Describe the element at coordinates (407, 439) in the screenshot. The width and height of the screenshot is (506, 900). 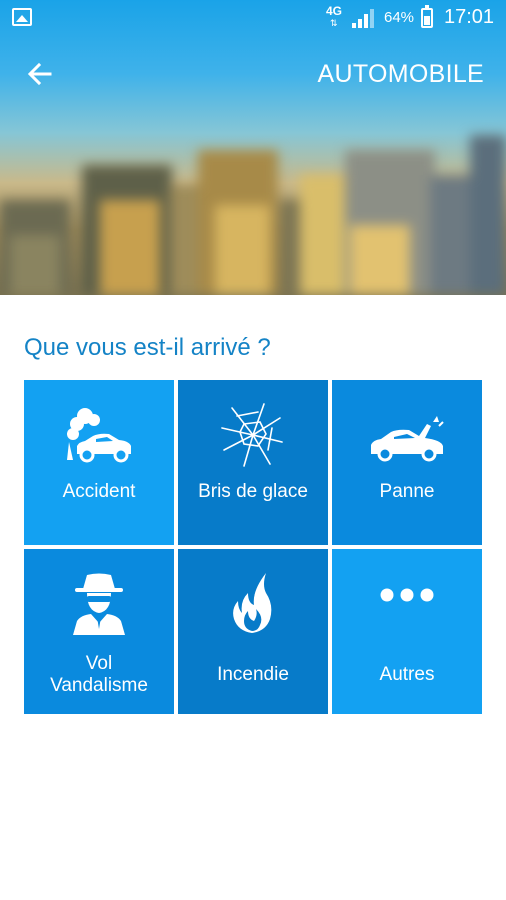
I see `car-breakdown-icon` at that location.